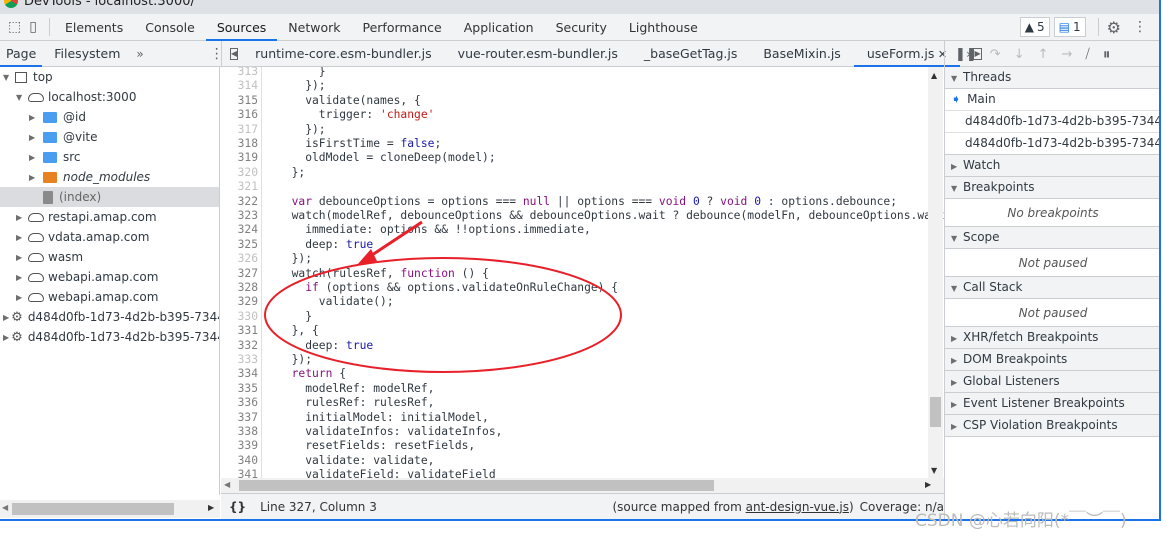 This screenshot has width=1166, height=538. I want to click on navigator-horizontal-scrollbar: ◀ ▶, so click(110, 509).